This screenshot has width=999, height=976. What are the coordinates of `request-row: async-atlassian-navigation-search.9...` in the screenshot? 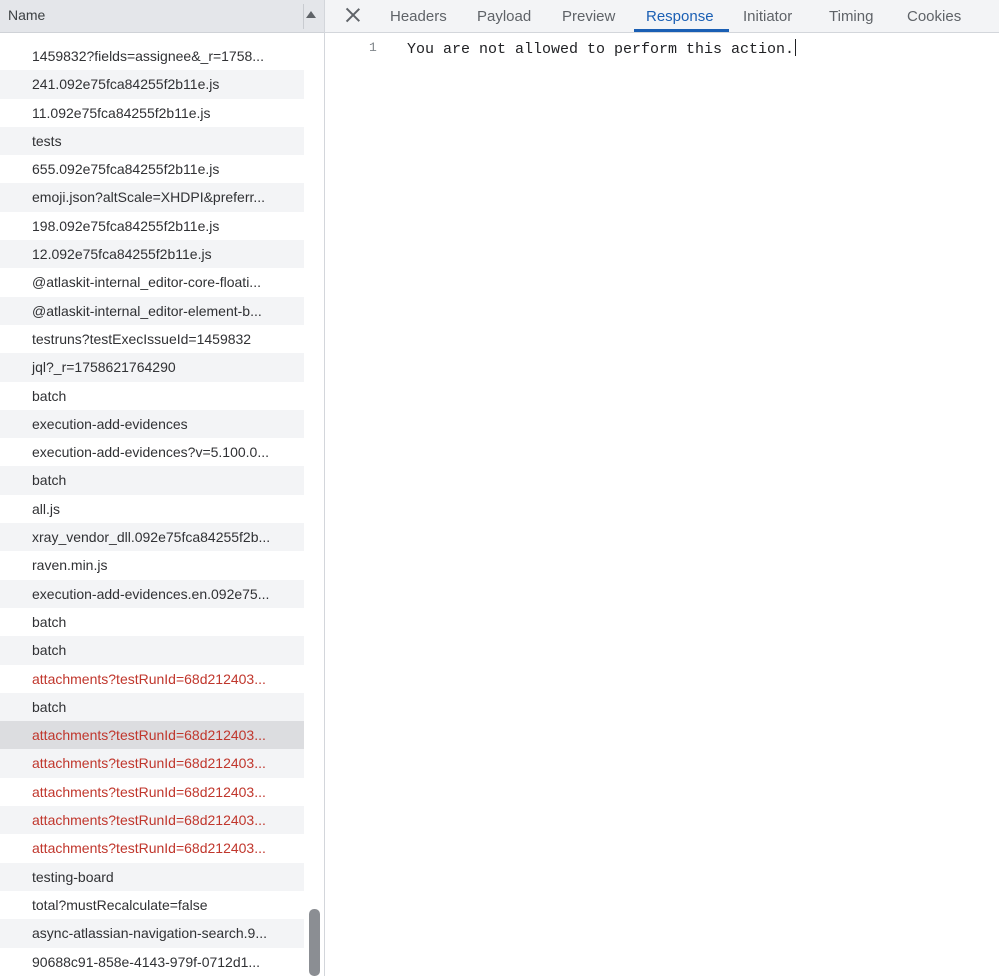 It's located at (152, 933).